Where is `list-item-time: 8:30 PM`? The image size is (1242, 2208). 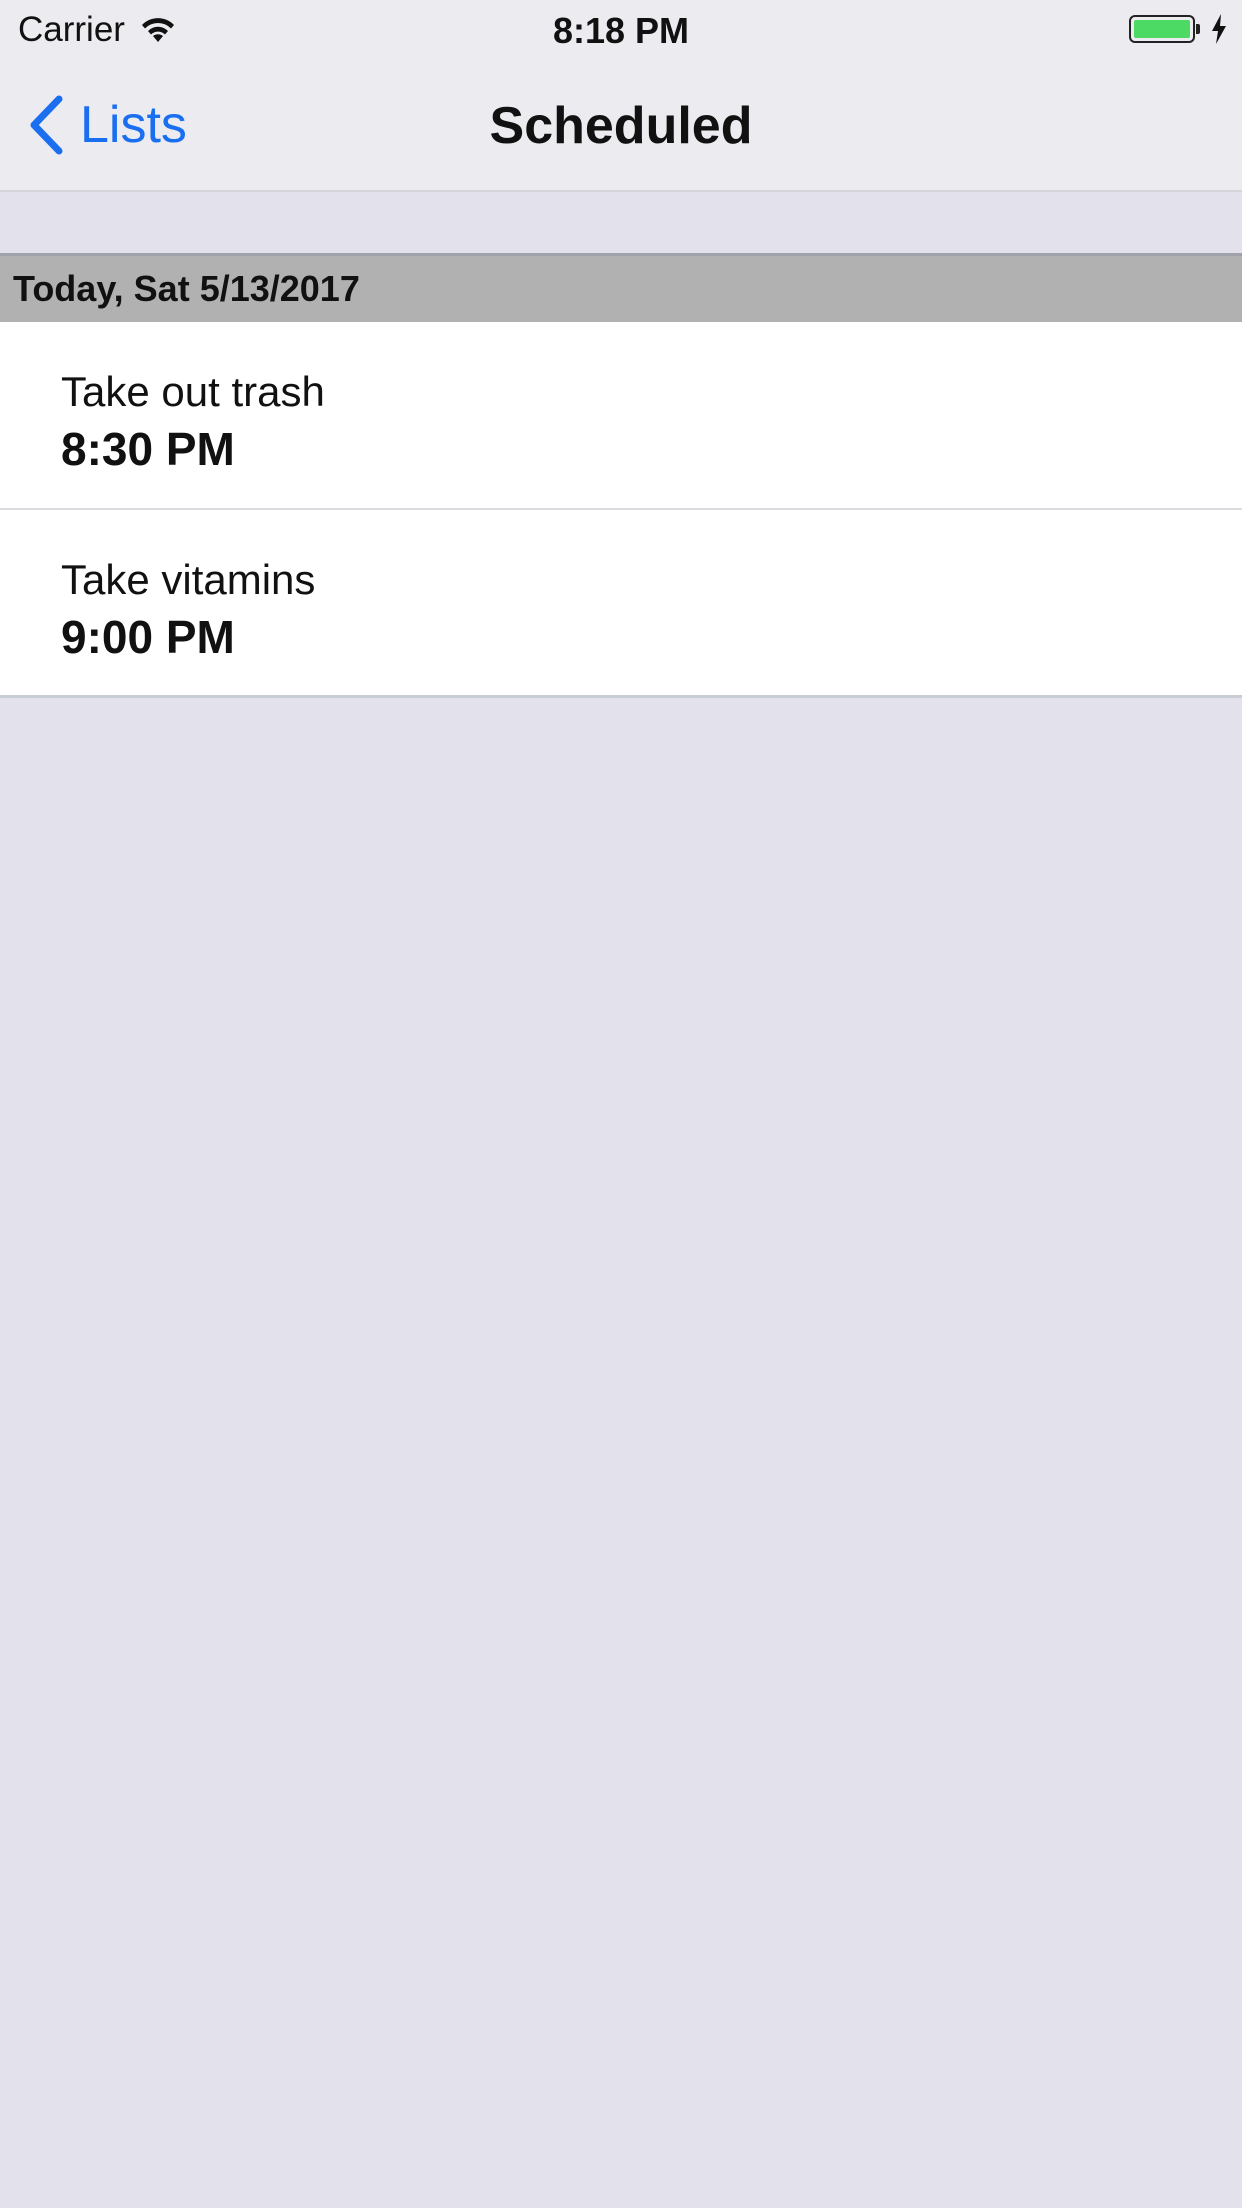 list-item-time: 8:30 PM is located at coordinates (148, 449).